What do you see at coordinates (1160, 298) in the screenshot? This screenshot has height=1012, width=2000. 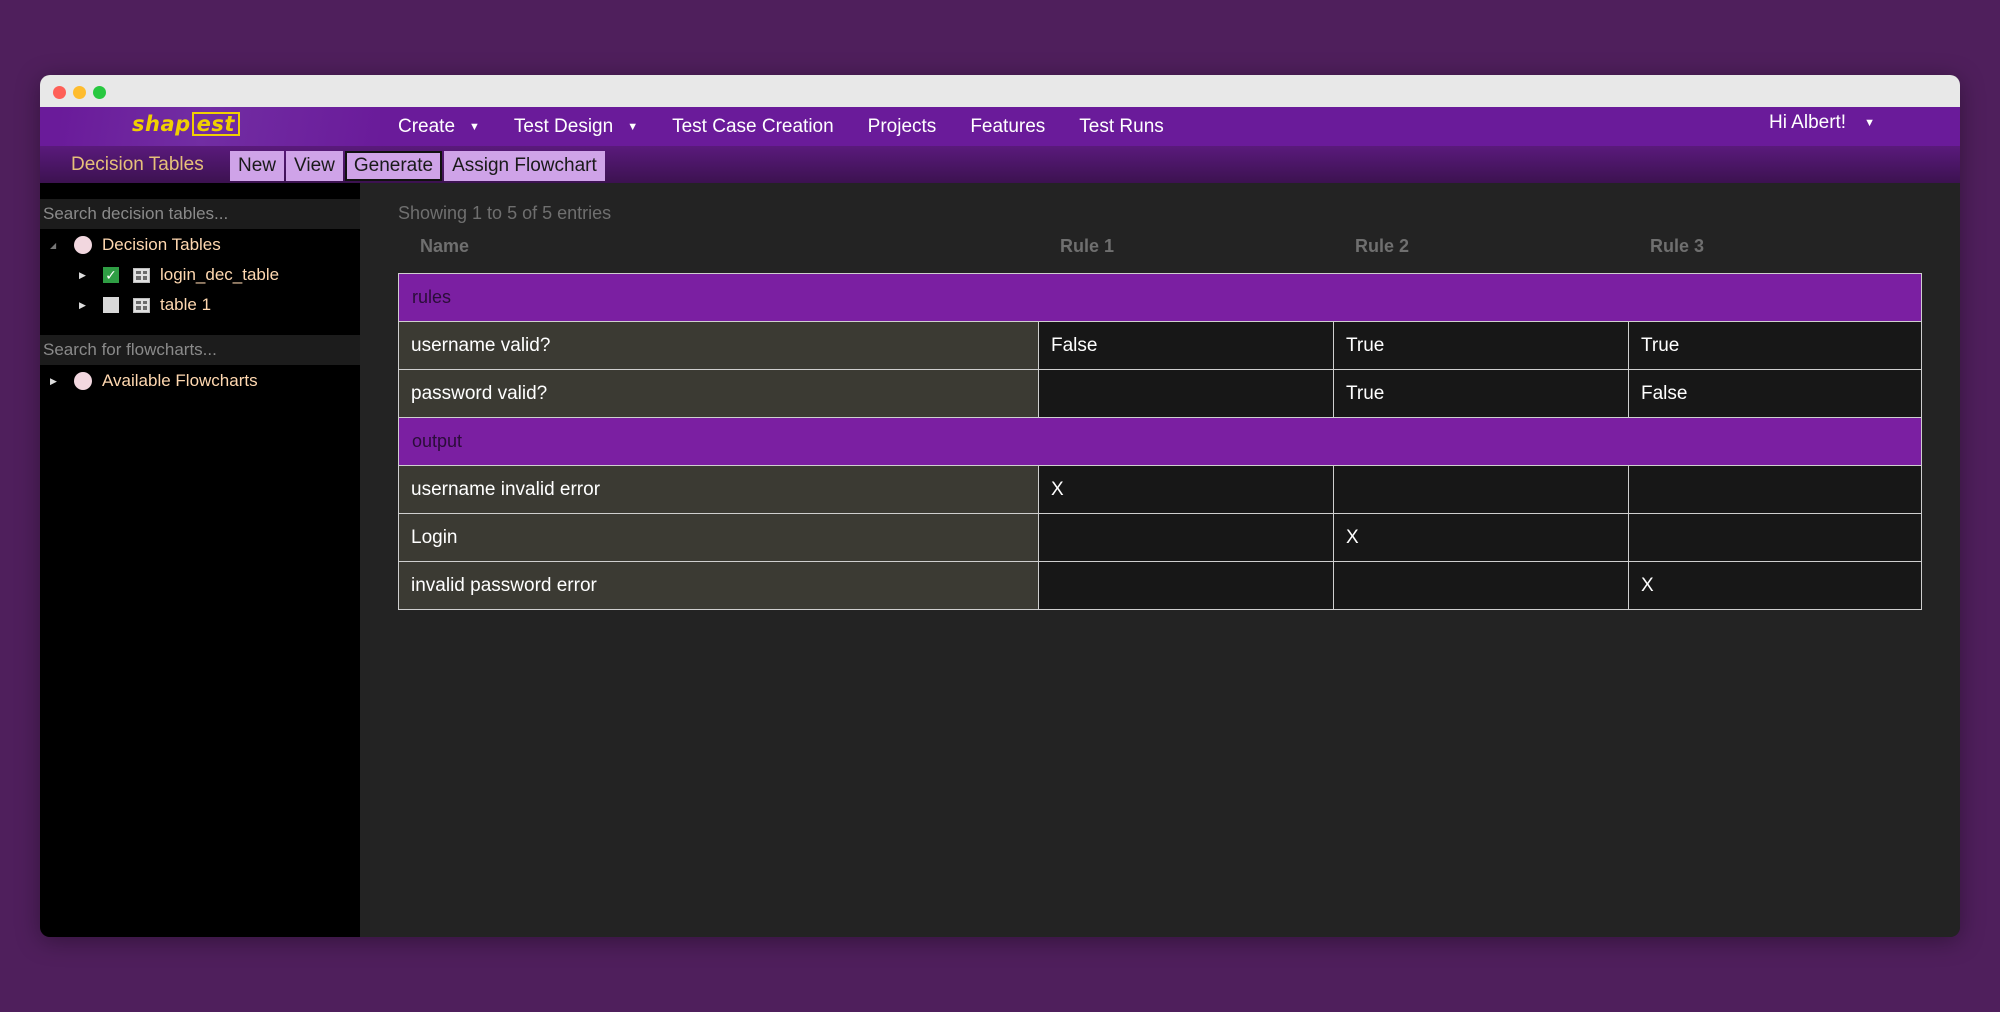 I see `section-row-rules: rules` at bounding box center [1160, 298].